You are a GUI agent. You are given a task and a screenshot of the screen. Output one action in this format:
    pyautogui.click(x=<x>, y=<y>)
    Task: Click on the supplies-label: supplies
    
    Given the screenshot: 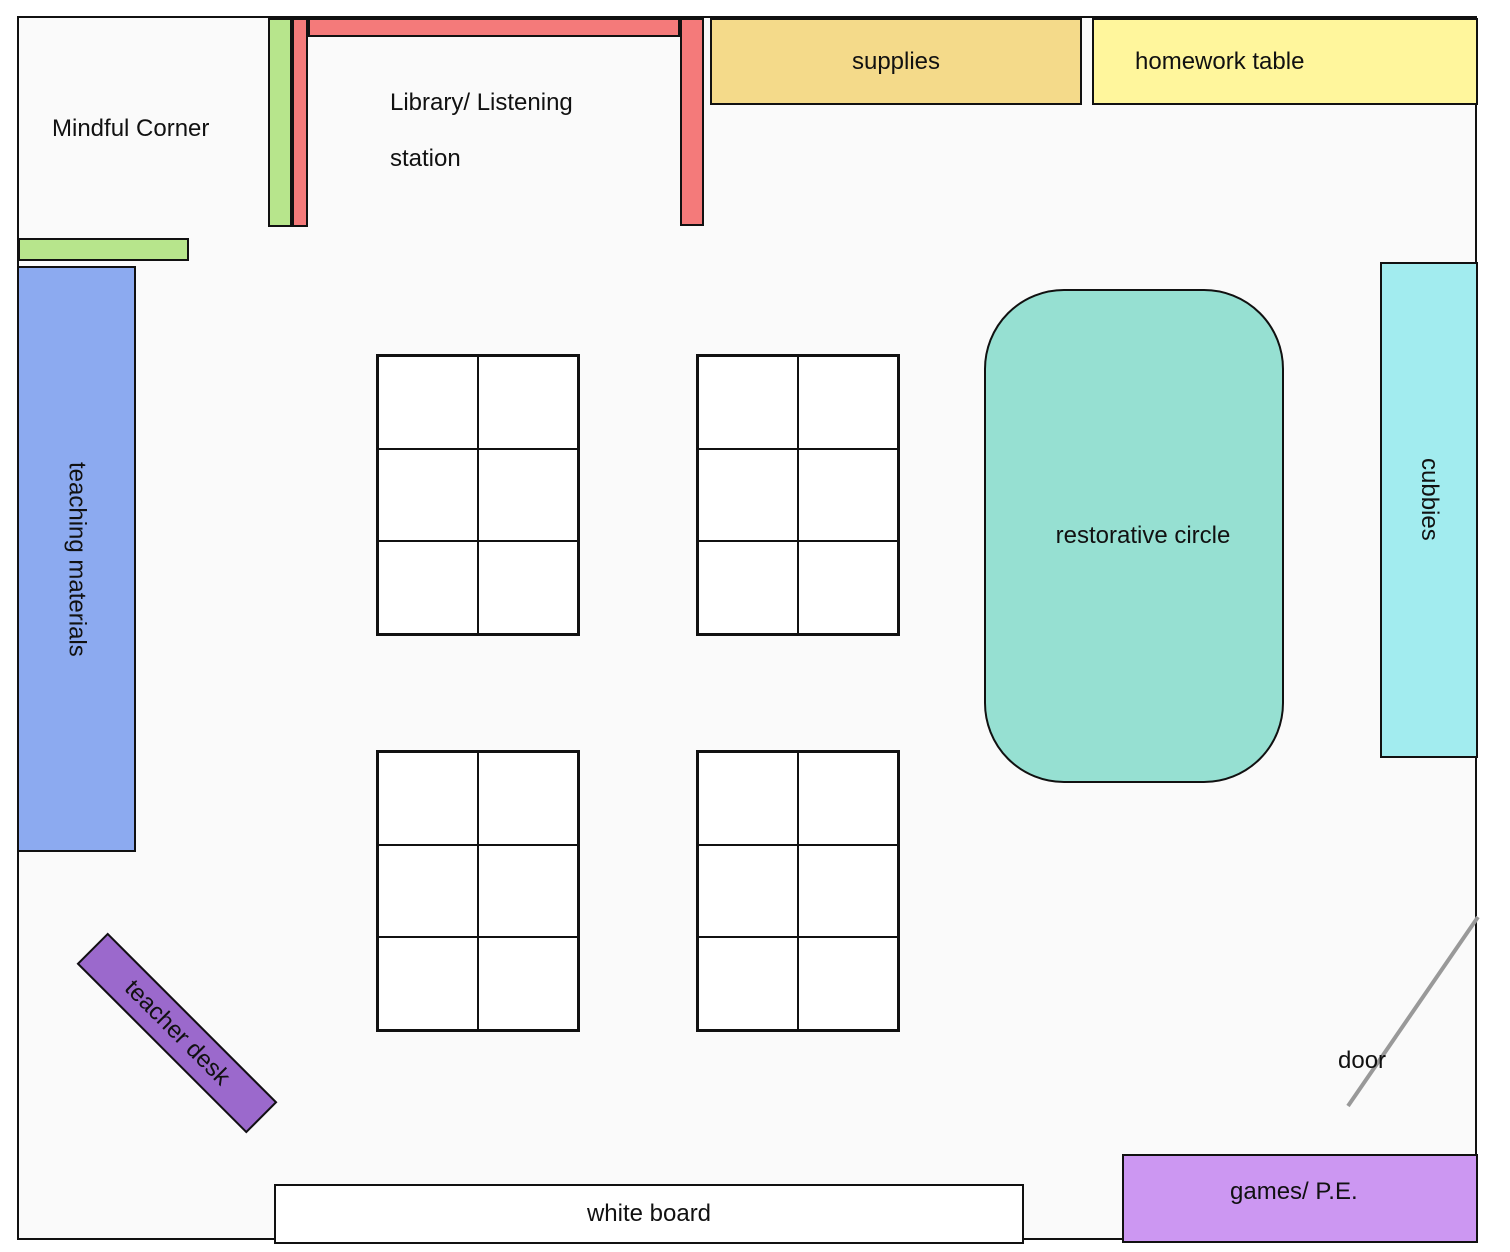 What is the action you would take?
    pyautogui.click(x=896, y=61)
    